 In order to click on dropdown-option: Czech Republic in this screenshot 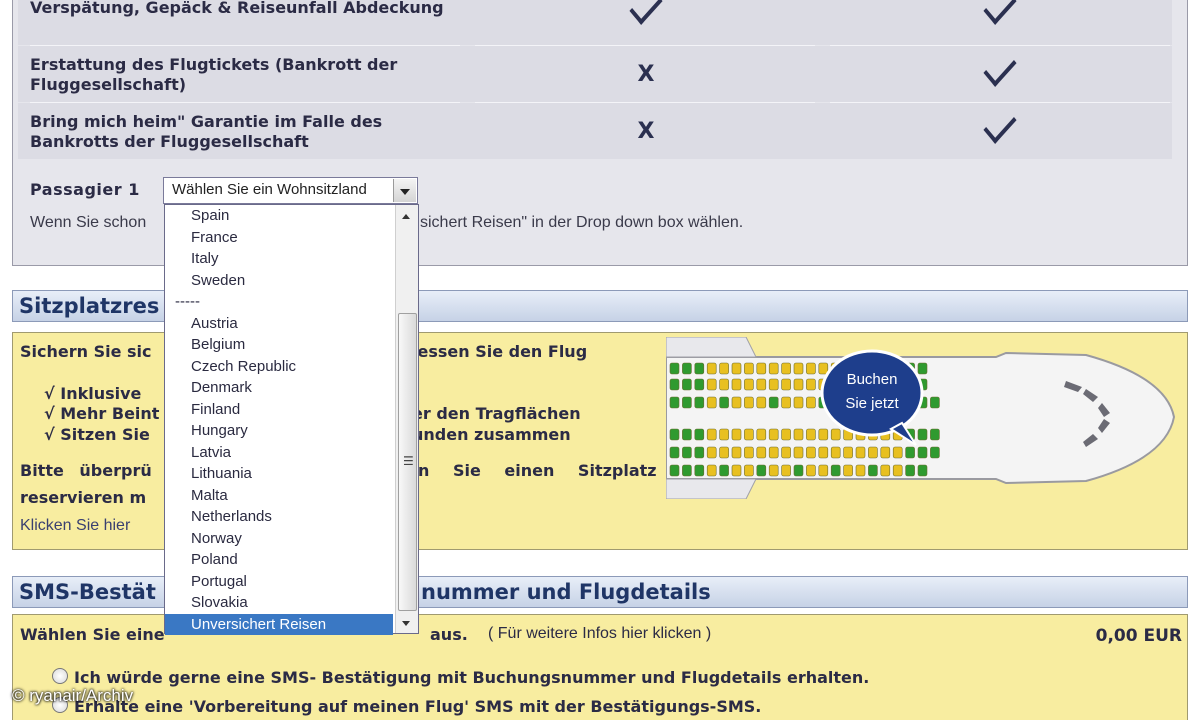, I will do `click(279, 367)`.